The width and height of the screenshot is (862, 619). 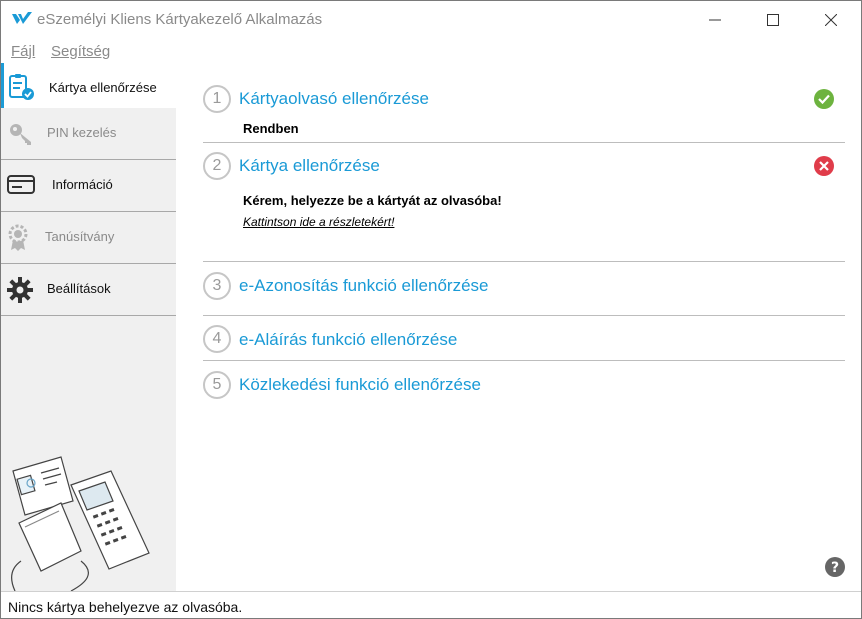 I want to click on minimize-icon, so click(x=715, y=20).